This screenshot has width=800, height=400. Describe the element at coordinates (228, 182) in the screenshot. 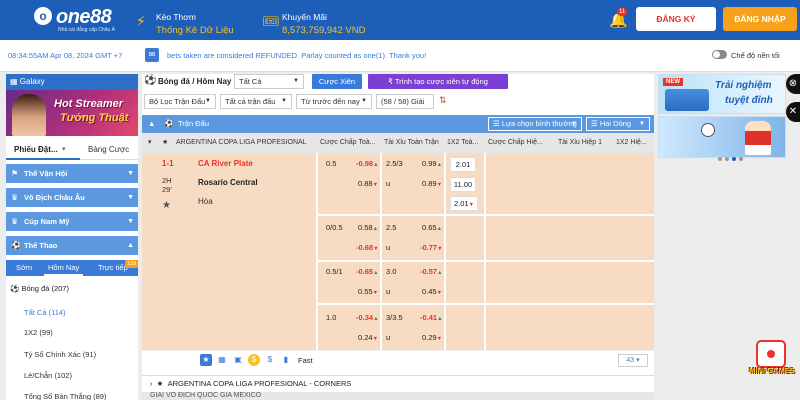

I see `team-away: Rosario Central` at that location.